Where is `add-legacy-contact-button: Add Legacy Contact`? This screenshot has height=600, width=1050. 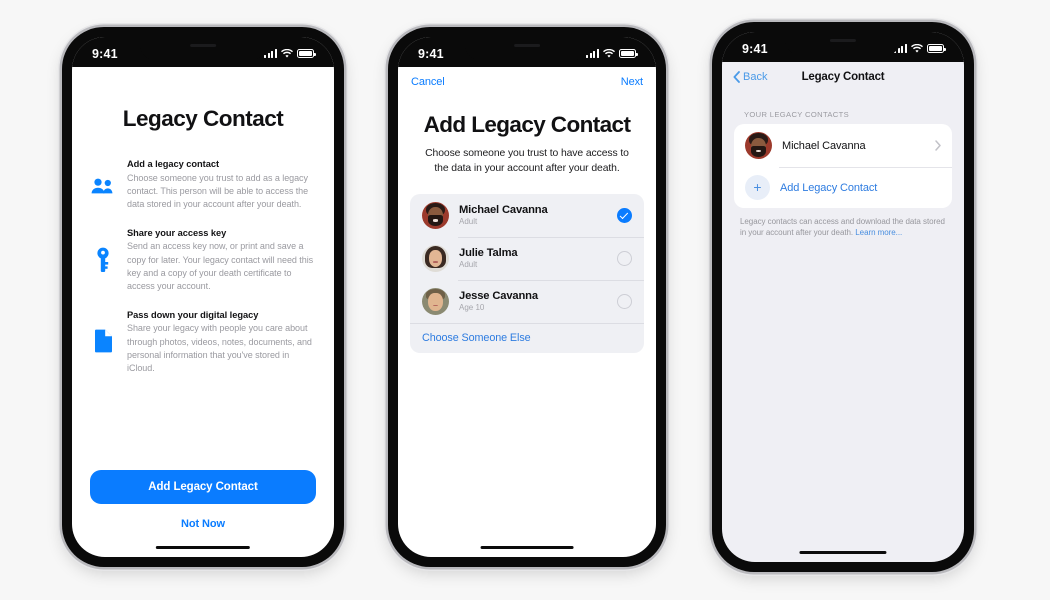
add-legacy-contact-button: Add Legacy Contact is located at coordinates (203, 487).